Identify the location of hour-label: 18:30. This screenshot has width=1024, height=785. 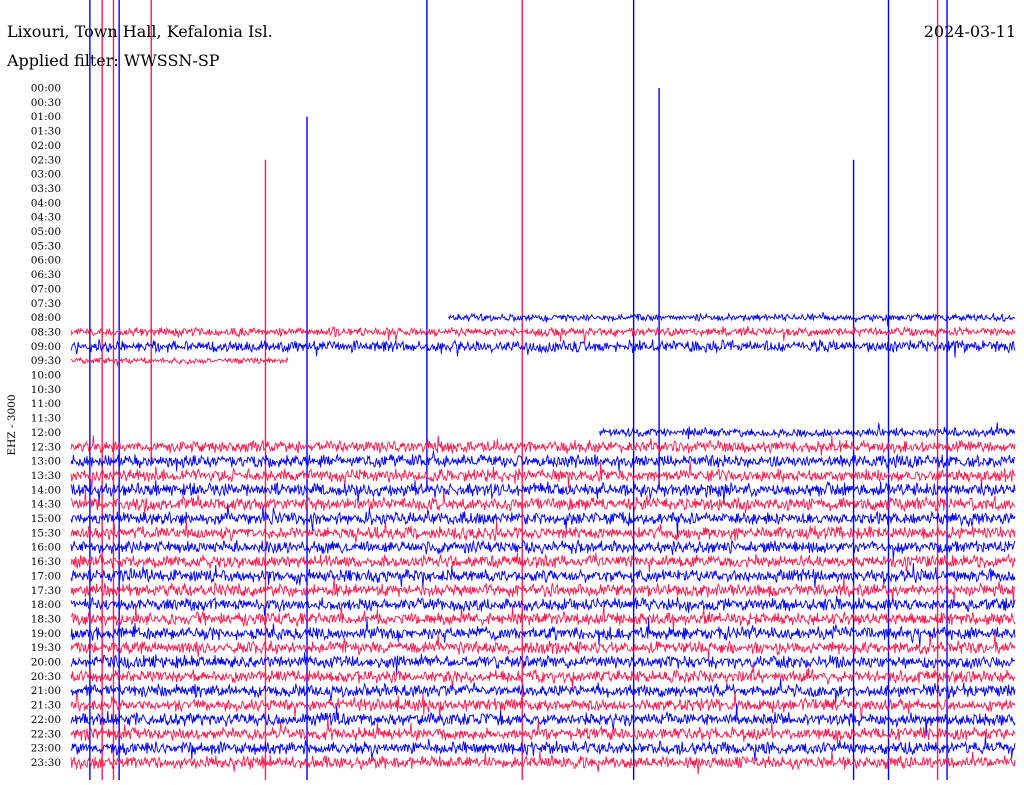
(46, 619).